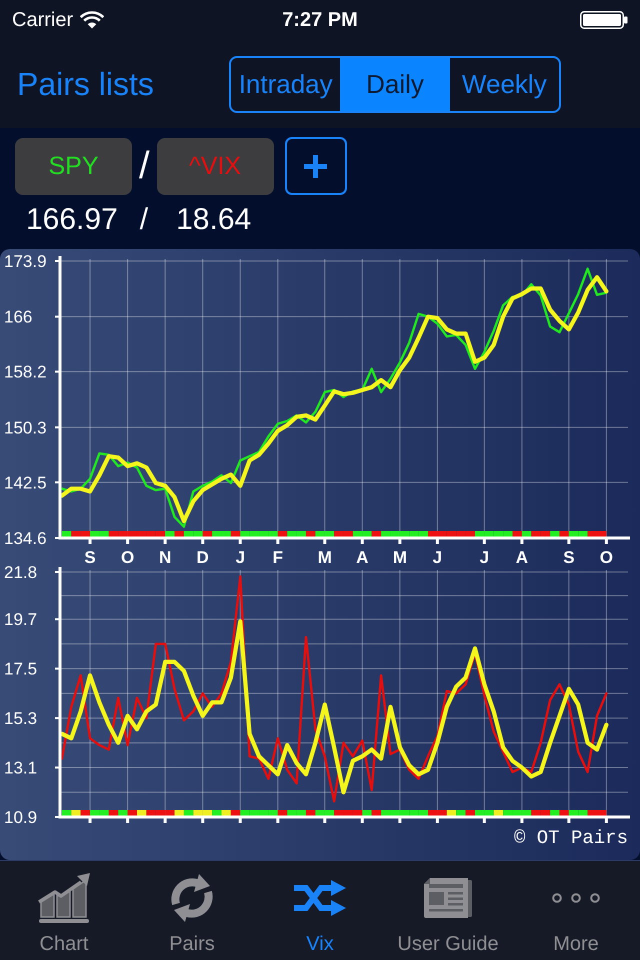 This screenshot has width=640, height=960. Describe the element at coordinates (320, 20) in the screenshot. I see `status-time: 7:27 PM` at that location.